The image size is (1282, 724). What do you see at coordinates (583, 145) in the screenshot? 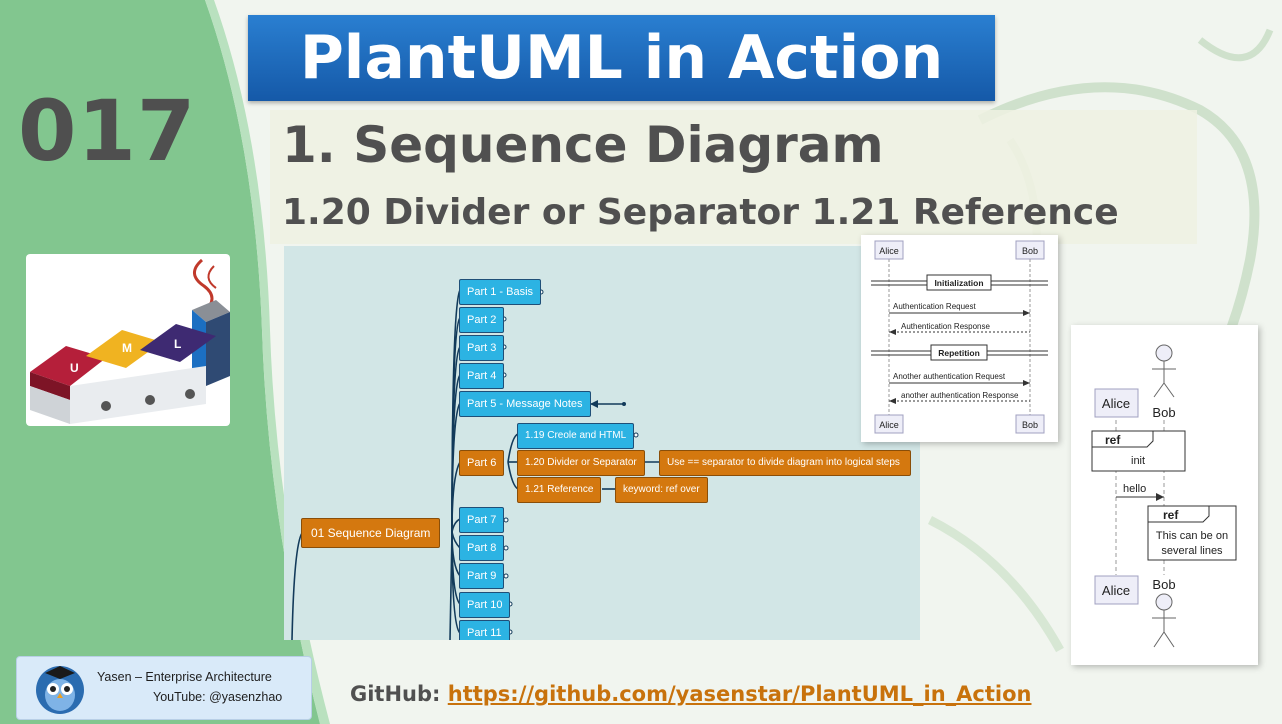
I see `section-title: 1. Sequence Diagram` at bounding box center [583, 145].